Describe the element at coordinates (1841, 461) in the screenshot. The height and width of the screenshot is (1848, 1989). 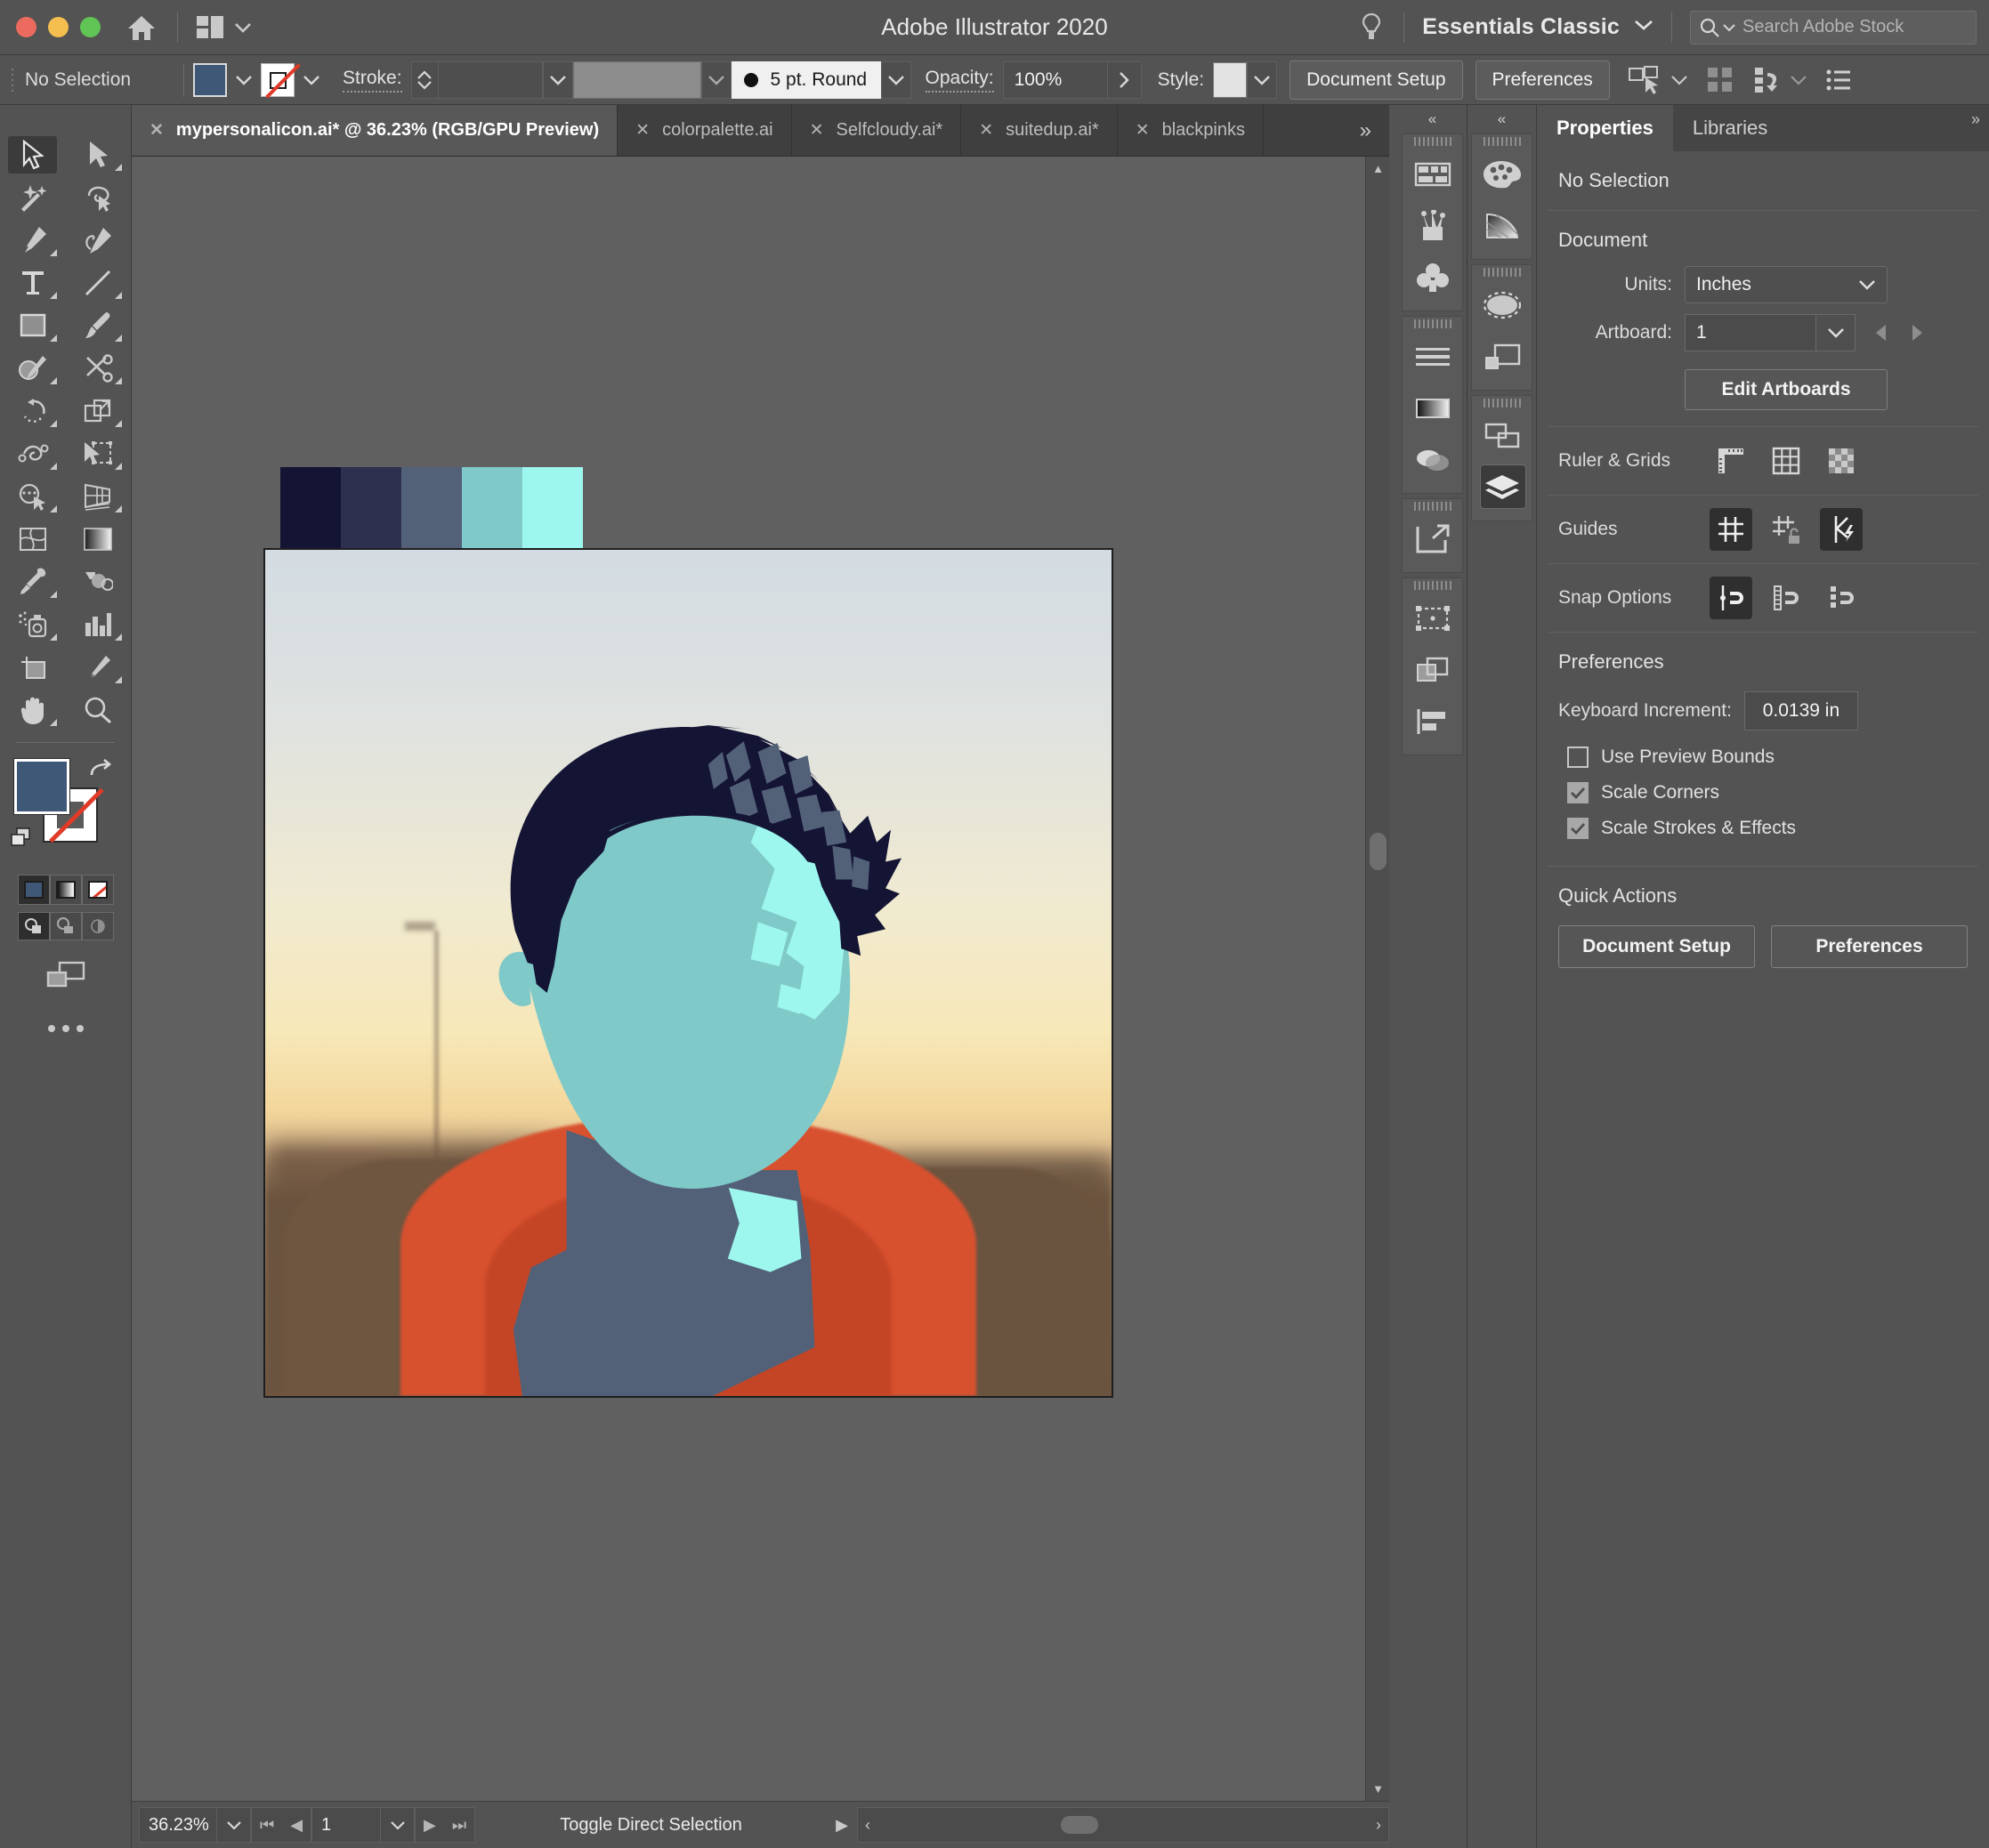
I see `show-transparency-grid-icon` at that location.